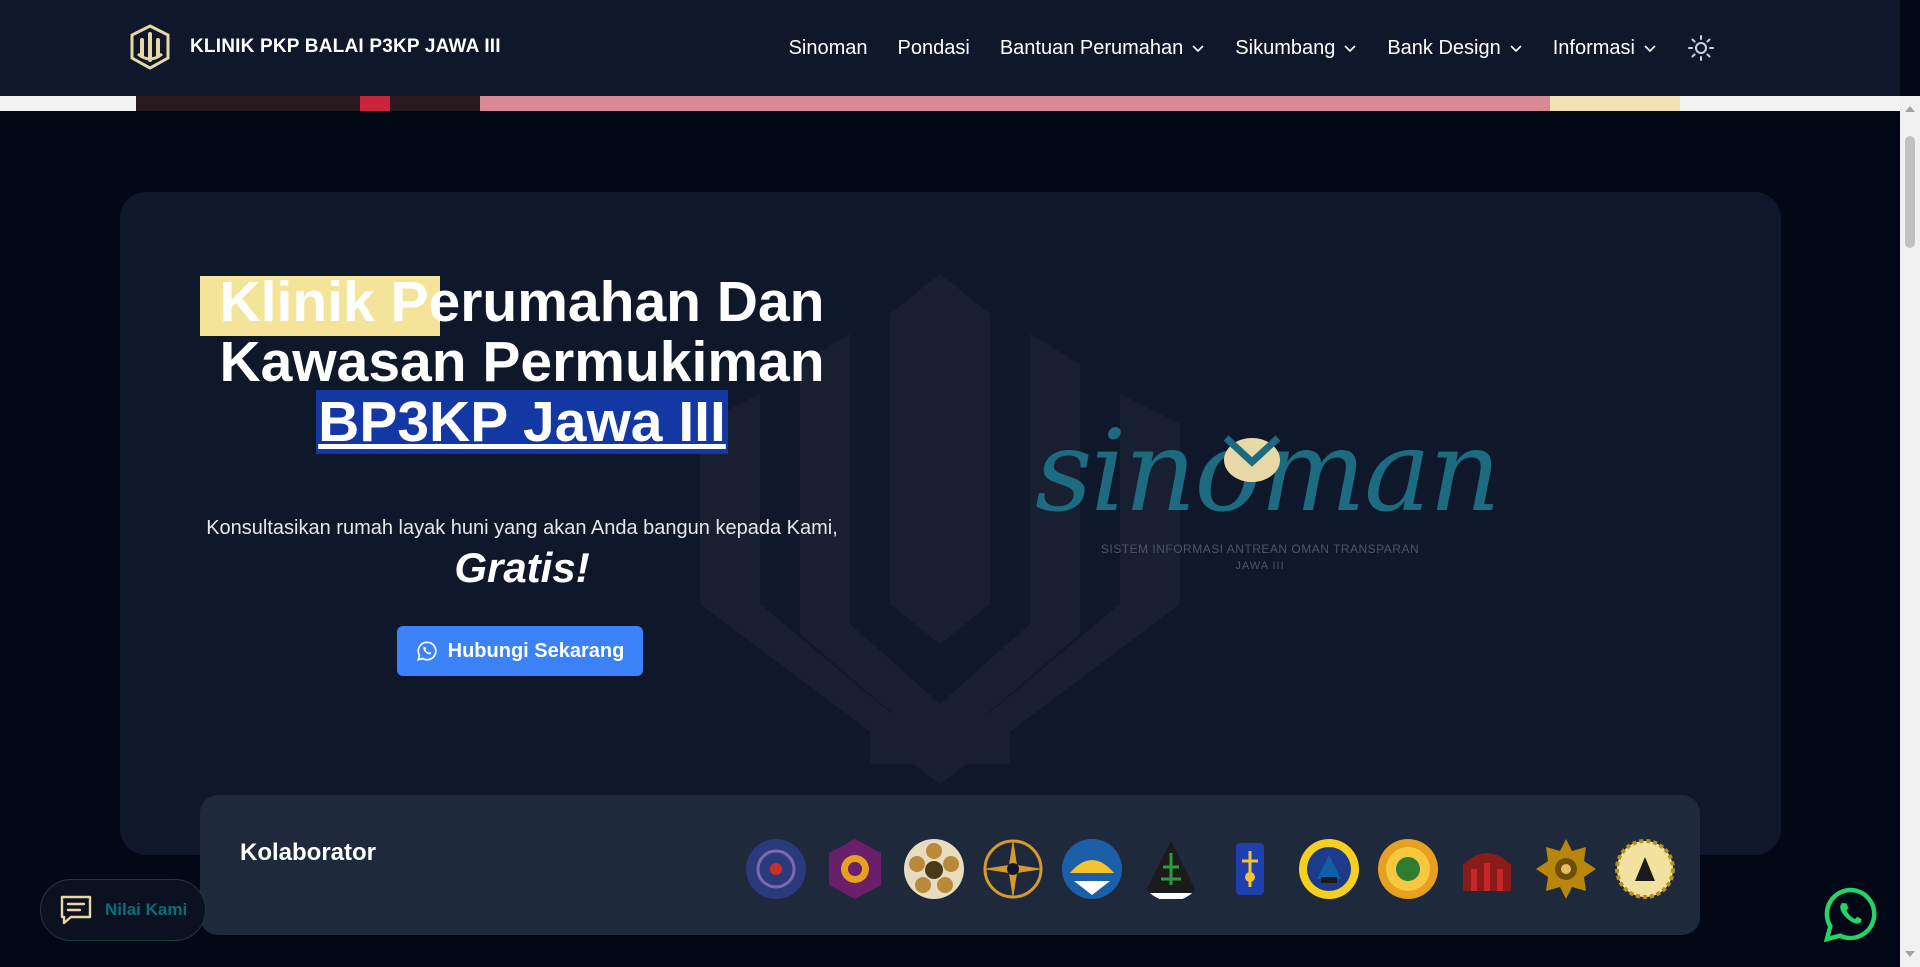 The image size is (1920, 967). What do you see at coordinates (1701, 48) in the screenshot?
I see `sun-icon` at bounding box center [1701, 48].